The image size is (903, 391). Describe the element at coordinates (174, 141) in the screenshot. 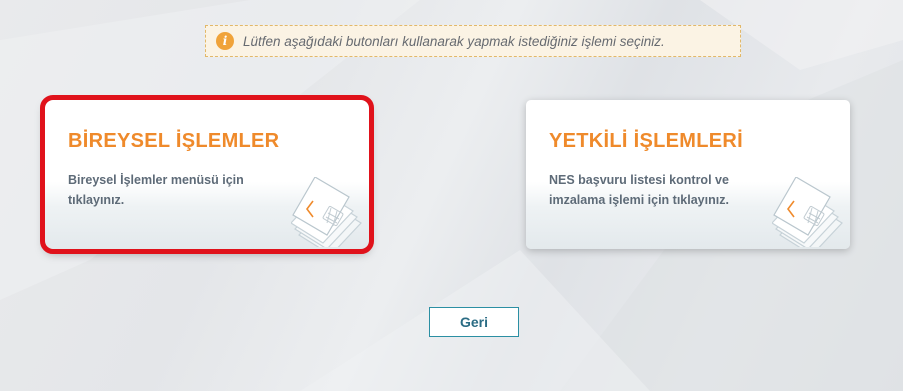

I see `individual-operations-title: BİREYSEL İŞLEMLER` at that location.